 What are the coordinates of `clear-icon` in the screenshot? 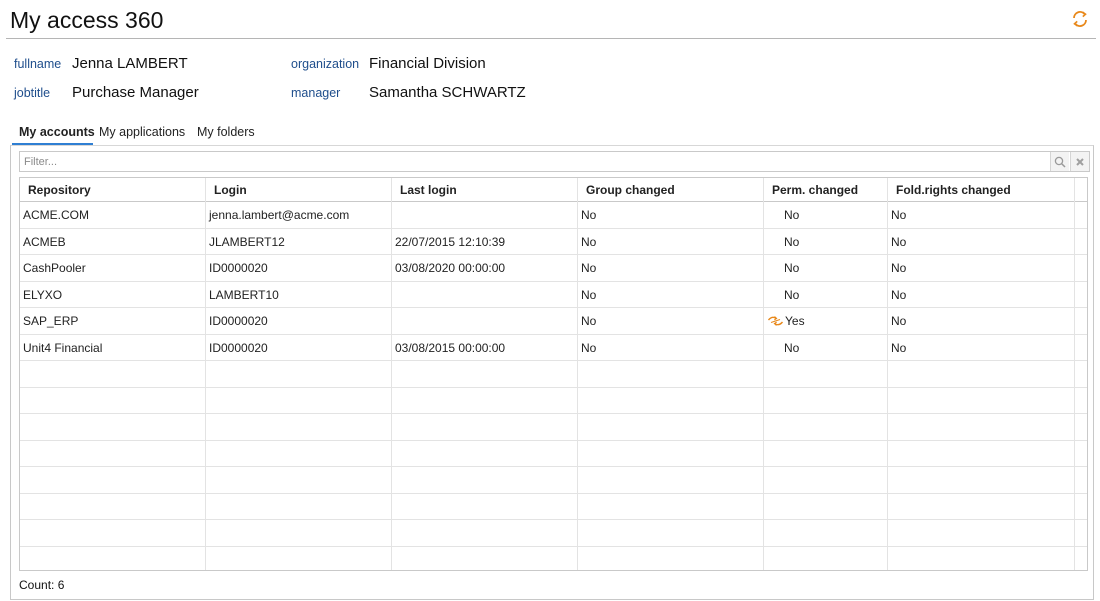 It's located at (1080, 161).